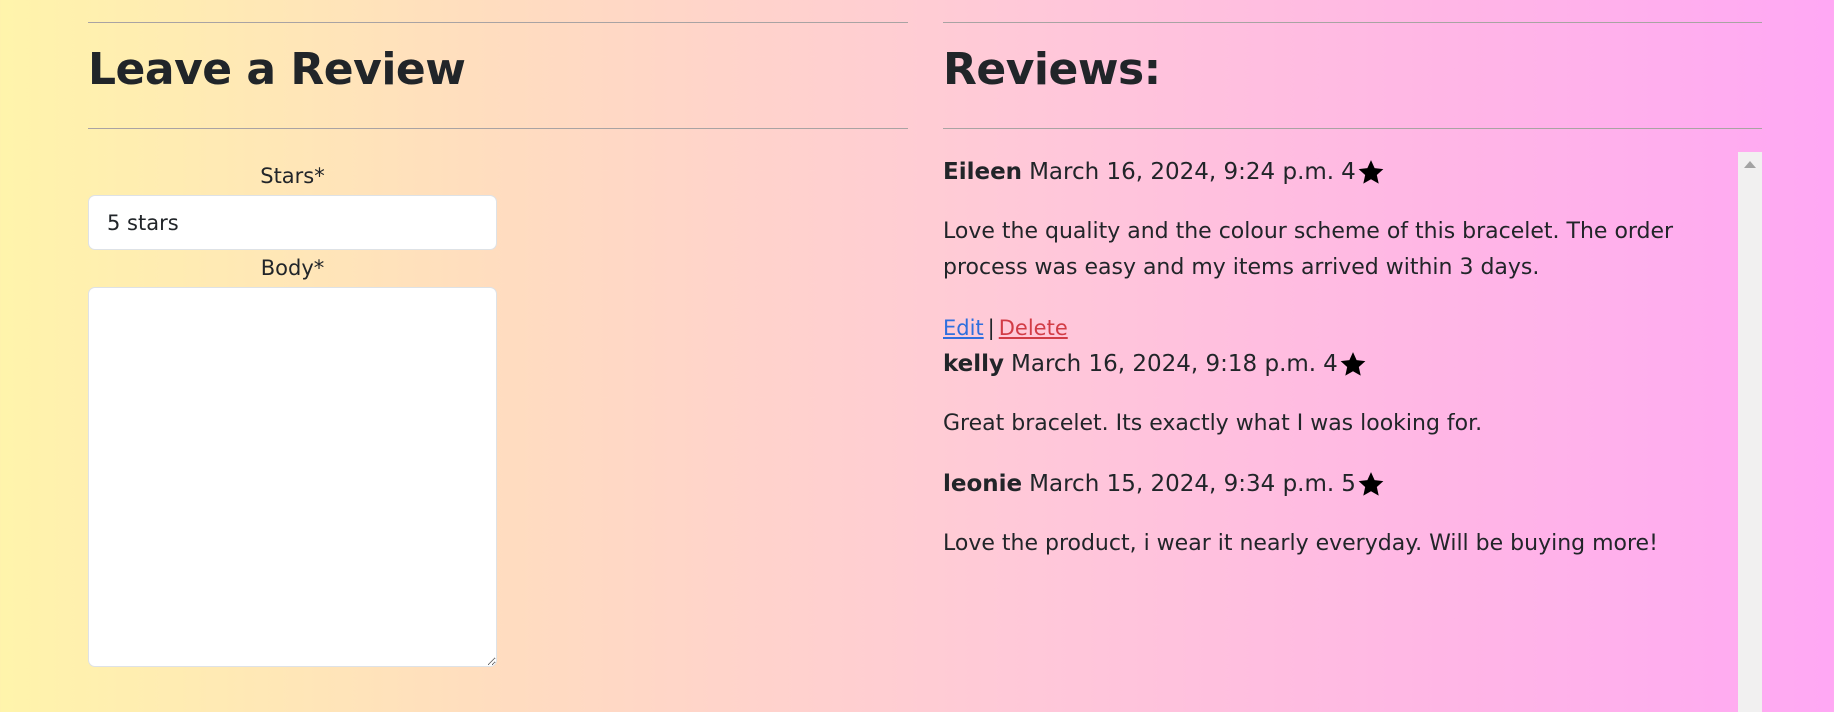 This screenshot has width=1834, height=712. Describe the element at coordinates (292, 477) in the screenshot. I see `body-textarea` at that location.